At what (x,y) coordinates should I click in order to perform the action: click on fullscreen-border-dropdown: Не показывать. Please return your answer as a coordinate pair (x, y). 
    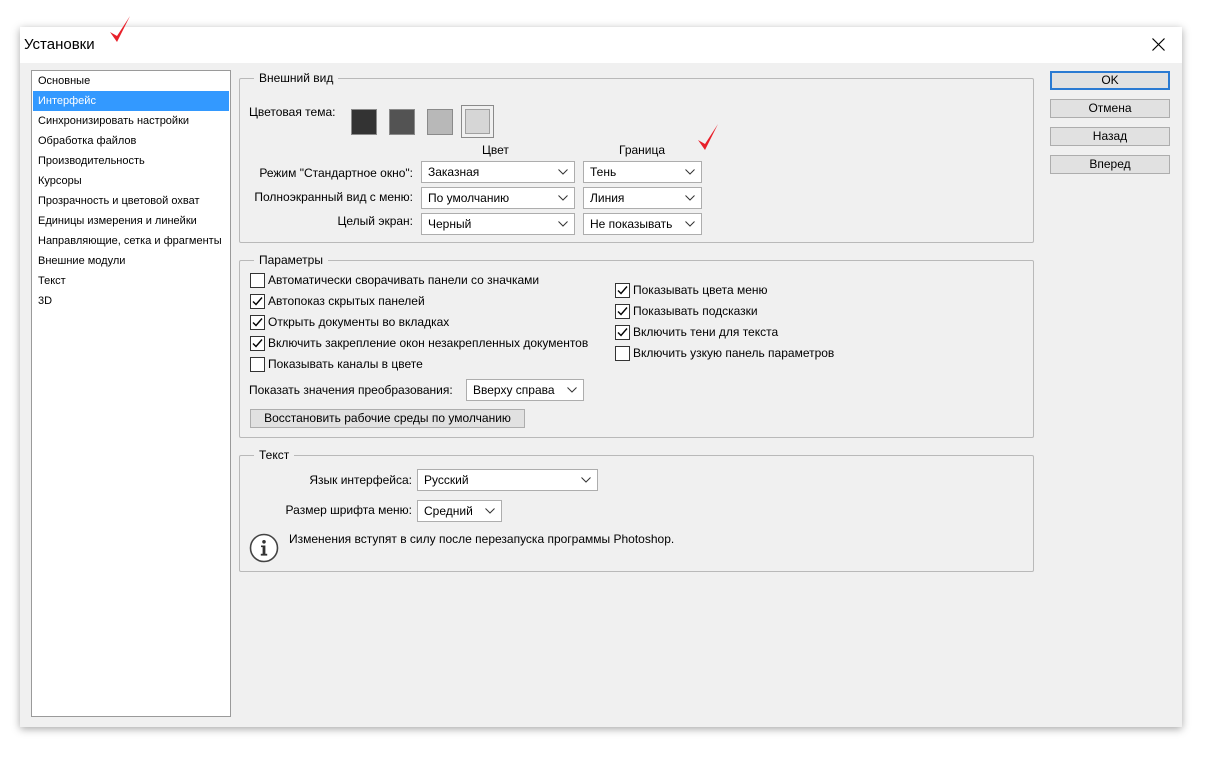
    Looking at the image, I should click on (642, 224).